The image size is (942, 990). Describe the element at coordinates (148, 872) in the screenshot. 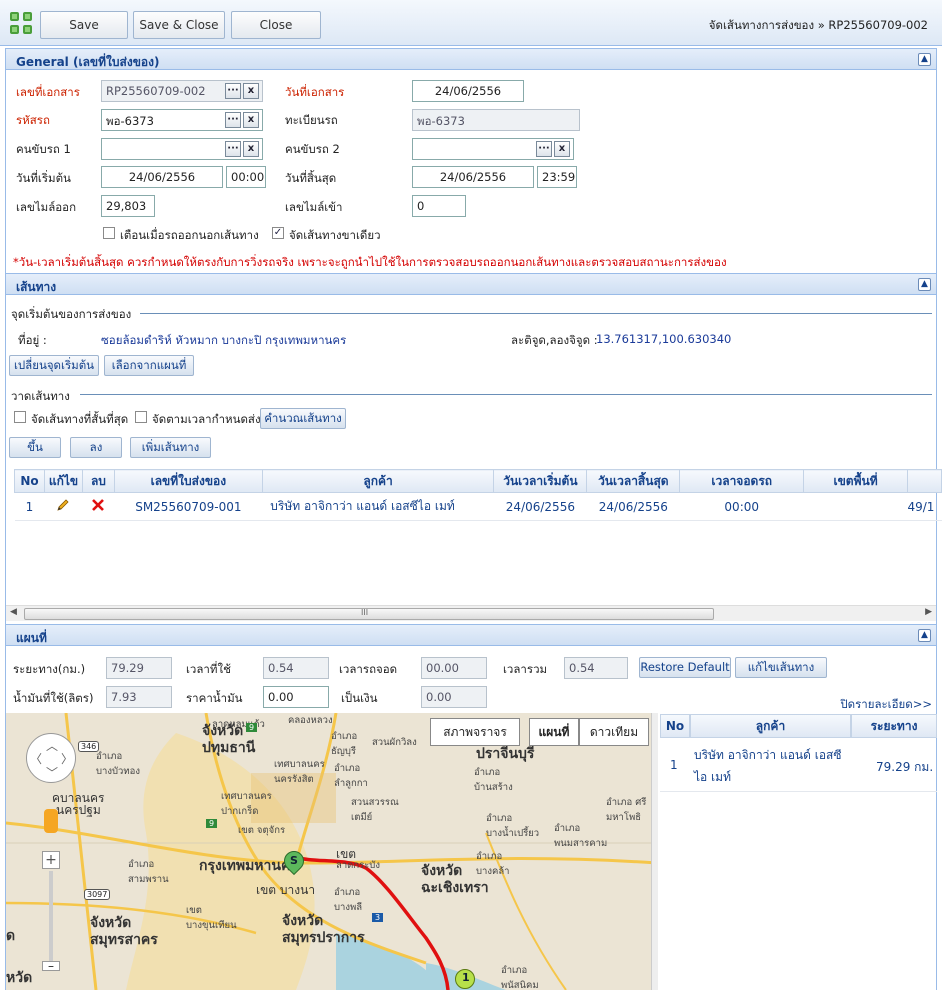

I see `map-label-samphran: อำเภอ สามพราน` at that location.